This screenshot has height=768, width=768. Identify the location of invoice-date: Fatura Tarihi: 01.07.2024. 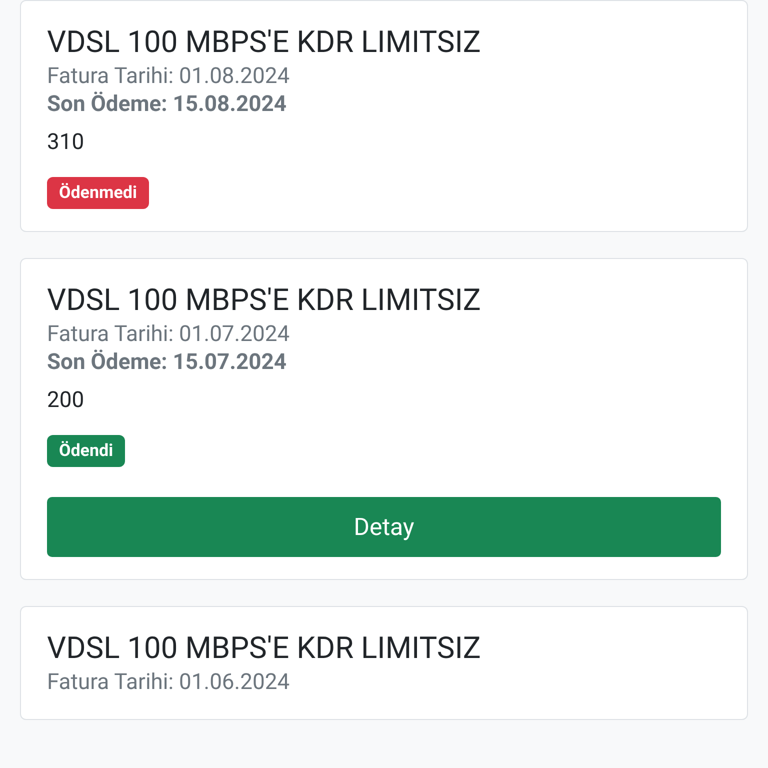
(168, 335).